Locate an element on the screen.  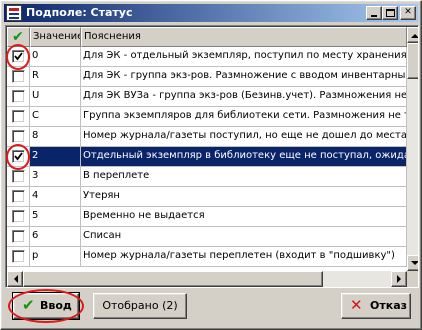
close-icon: ✕ is located at coordinates (408, 12).